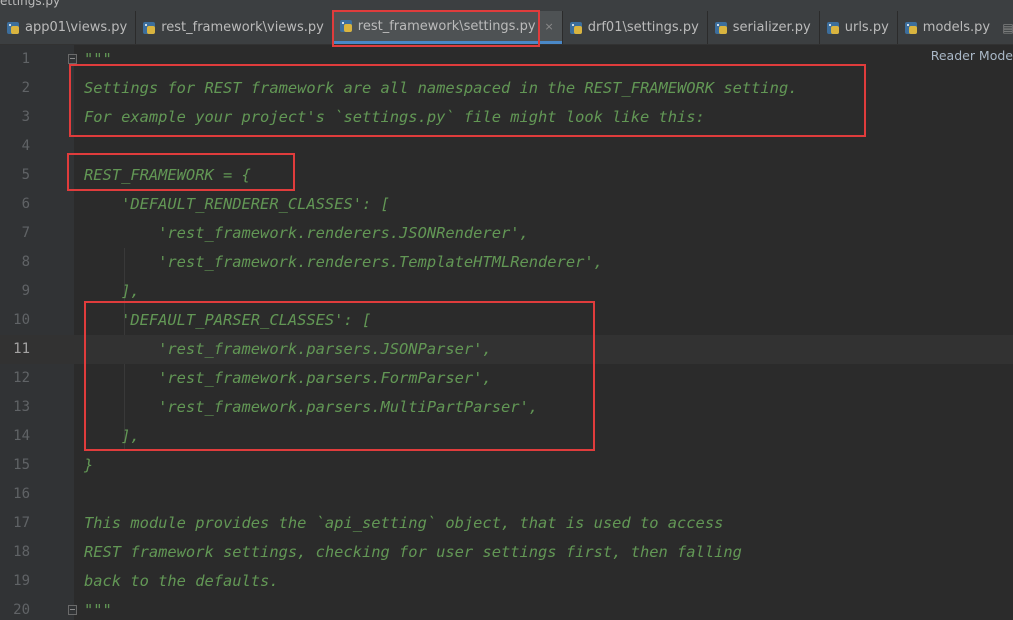  Describe the element at coordinates (306, 233) in the screenshot. I see `code-text: 'rest_framework.renderers.JSONRenderer',` at that location.